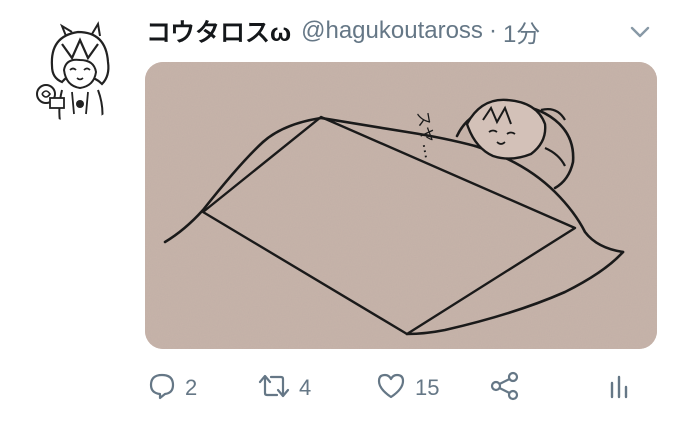 This screenshot has height=437, width=680. I want to click on analytics-button, so click(619, 388).